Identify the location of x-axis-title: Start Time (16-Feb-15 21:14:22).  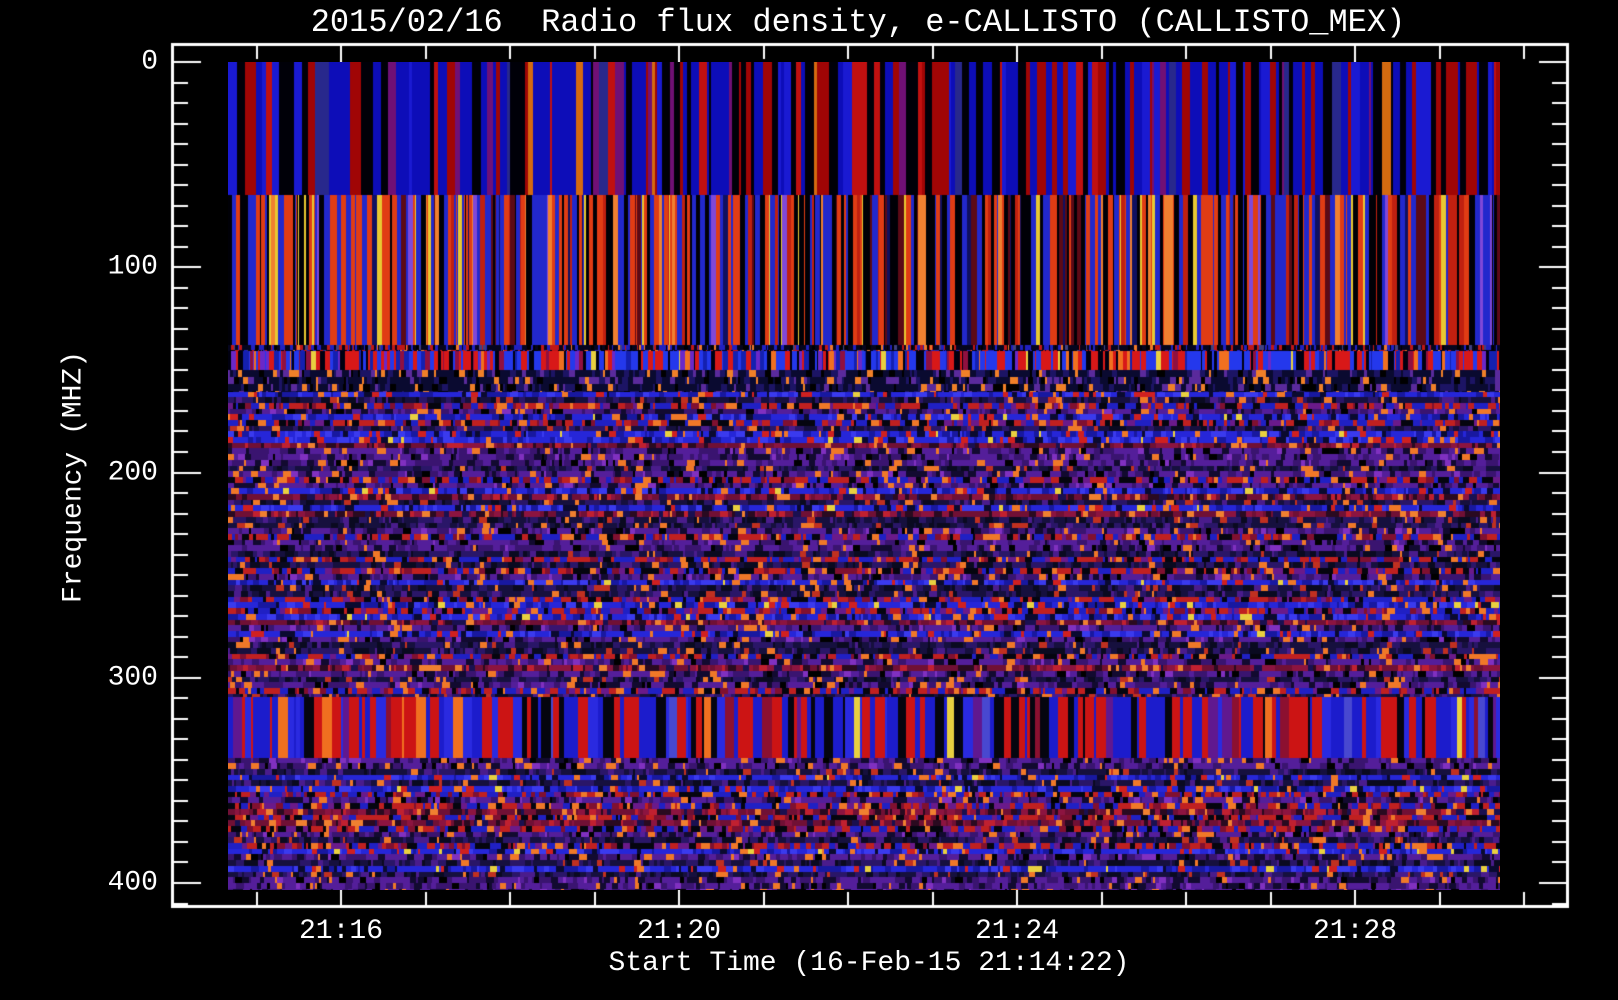
(869, 963).